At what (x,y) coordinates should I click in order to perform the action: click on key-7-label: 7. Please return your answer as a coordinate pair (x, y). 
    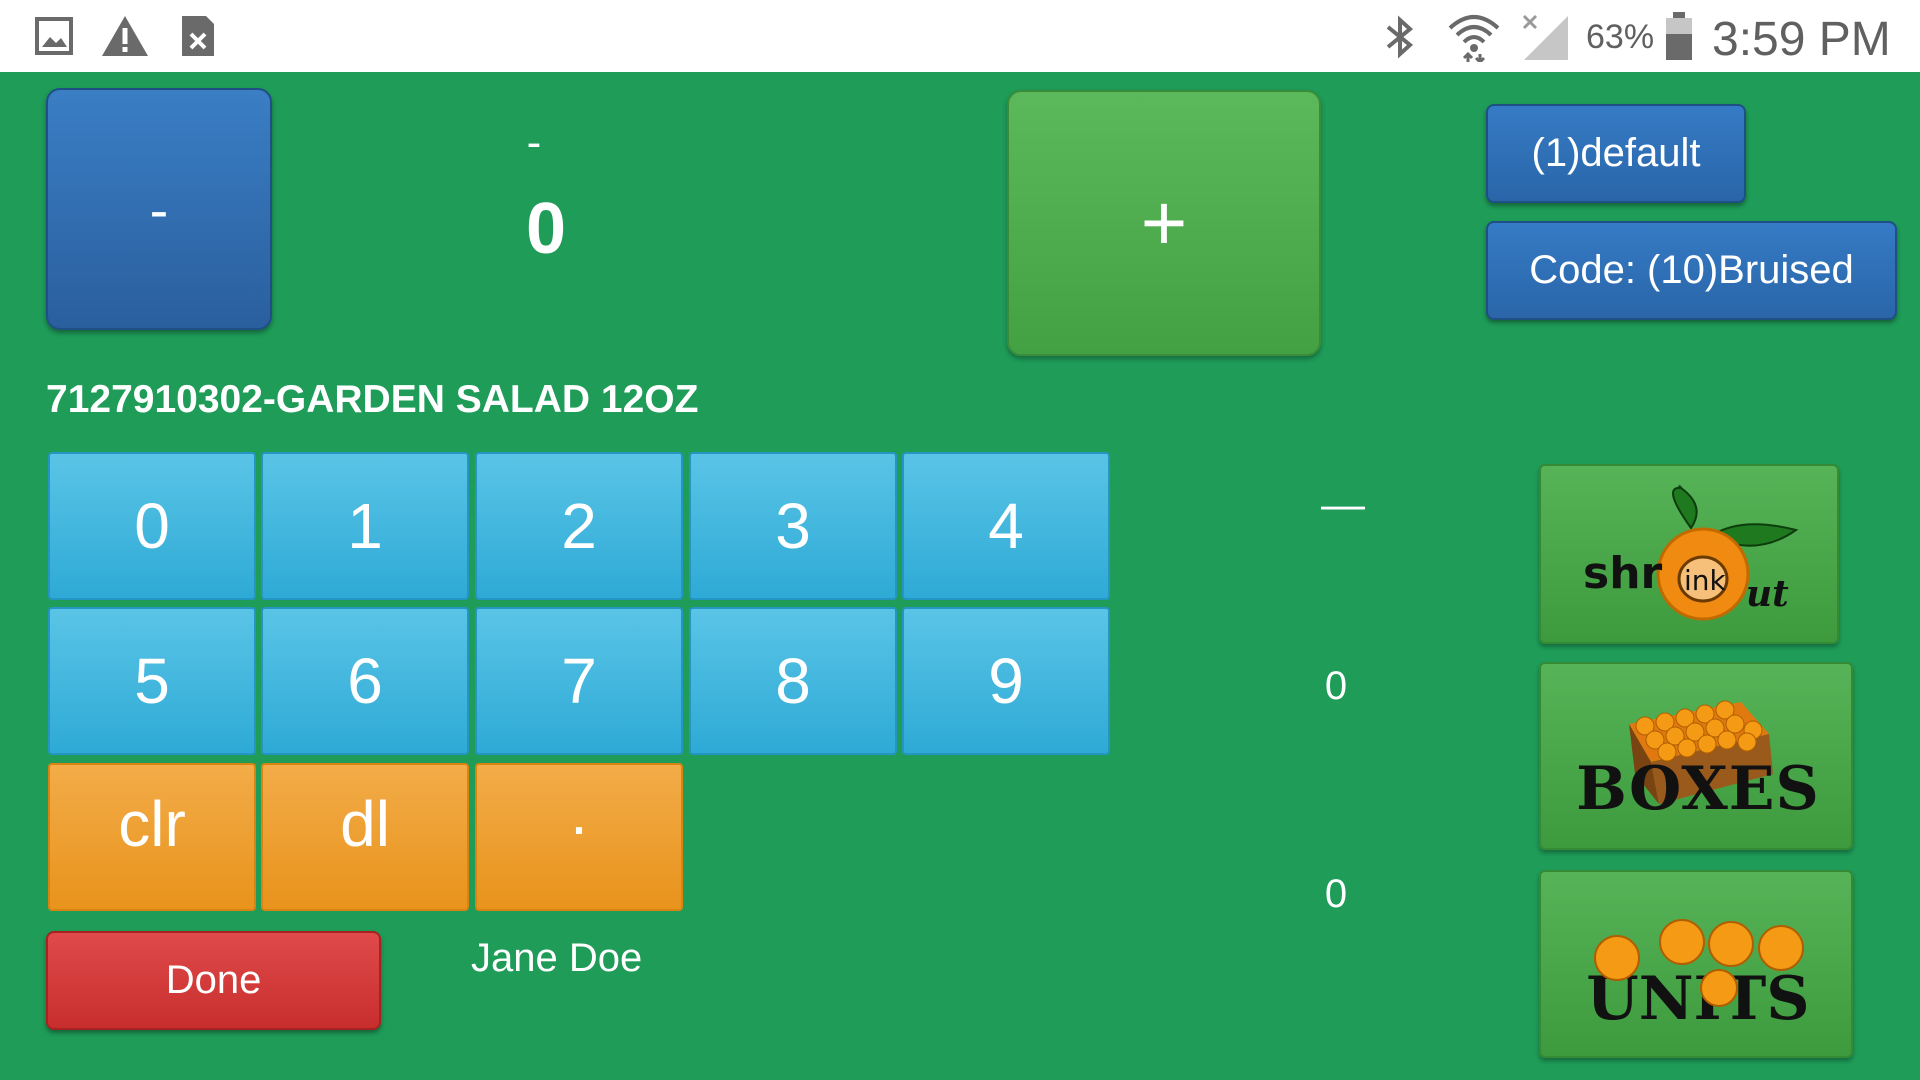
    Looking at the image, I should click on (579, 681).